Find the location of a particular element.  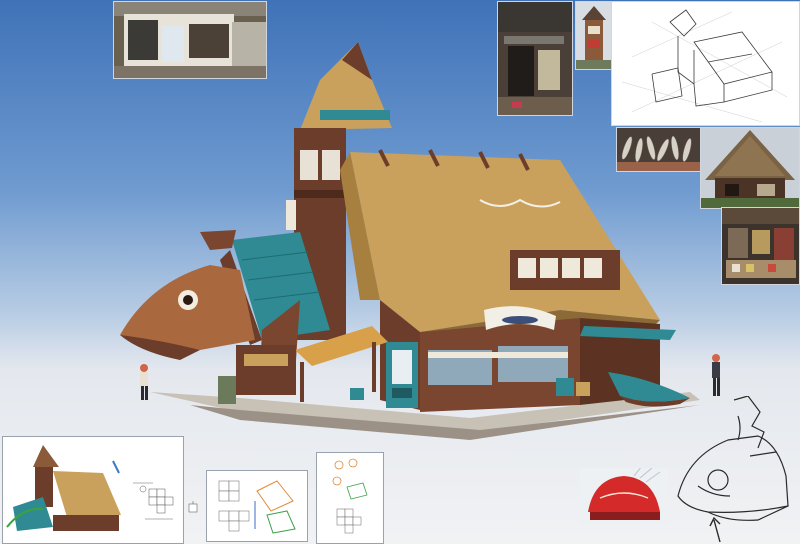

red-fish-building-art is located at coordinates (624, 496).